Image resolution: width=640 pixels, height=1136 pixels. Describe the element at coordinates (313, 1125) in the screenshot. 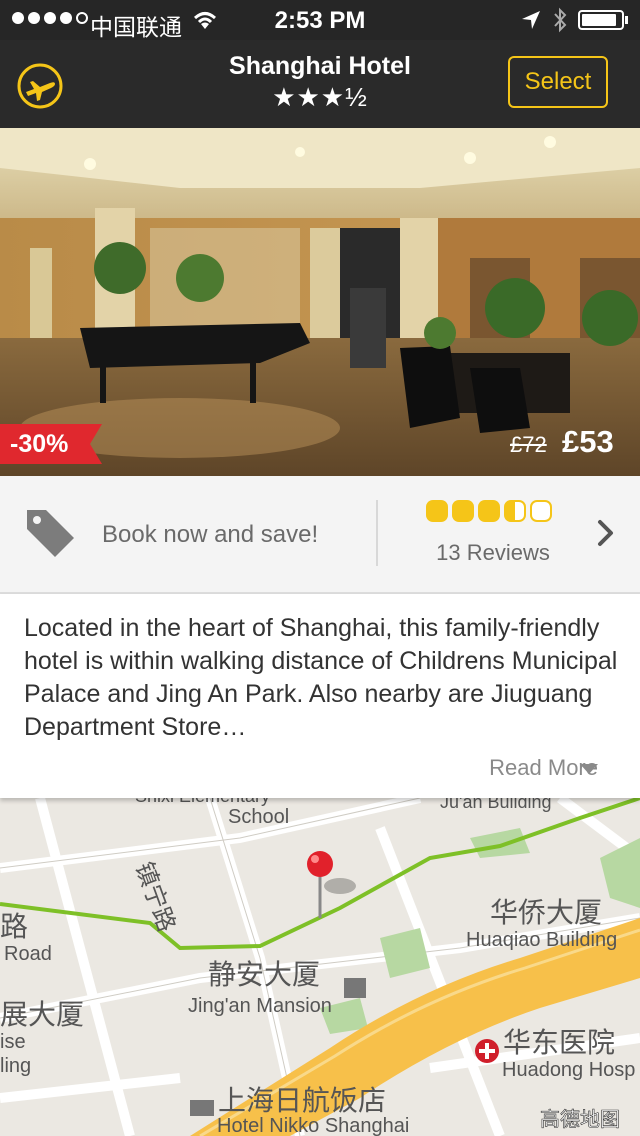

I see `map-label-nikko-en: Hotel Nikko Shanghai` at that location.